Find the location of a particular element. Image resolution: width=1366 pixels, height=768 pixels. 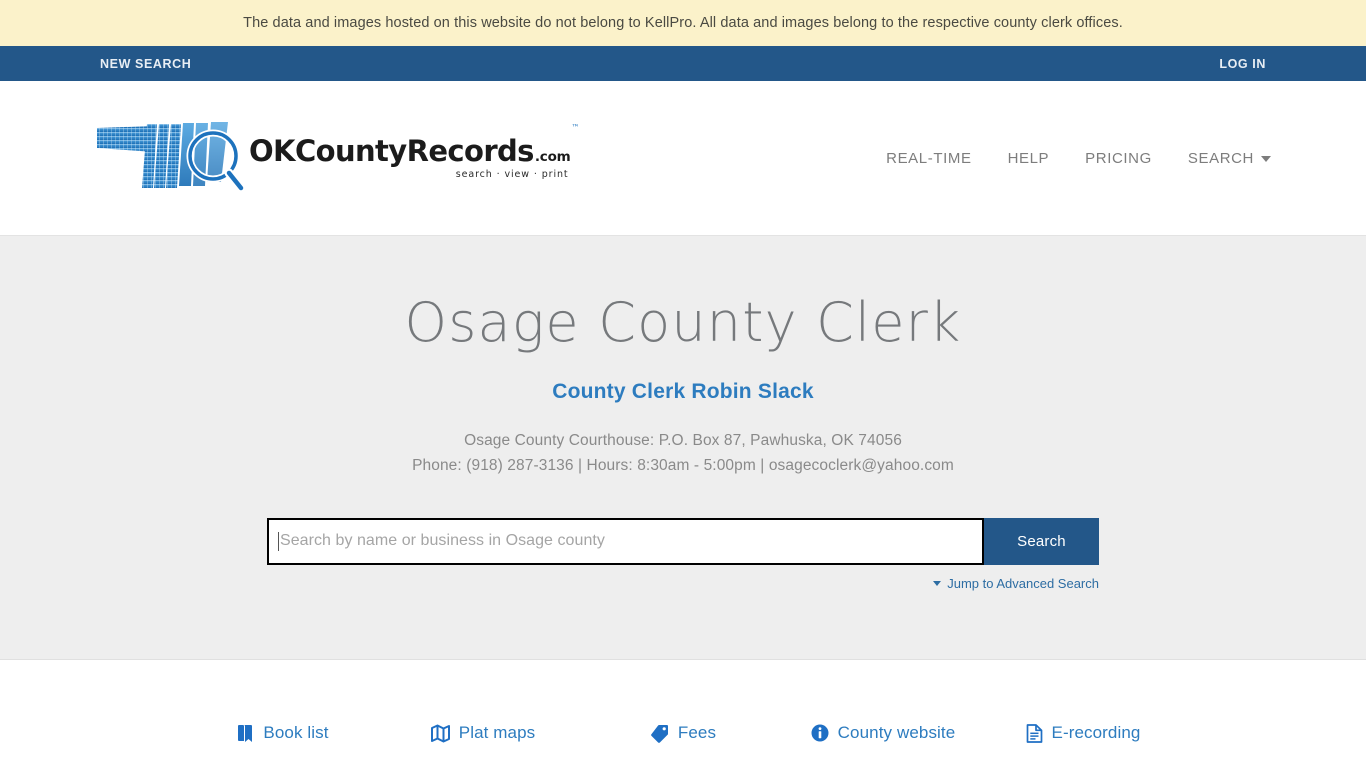

new-search-link: NEW SEARCH is located at coordinates (145, 64).